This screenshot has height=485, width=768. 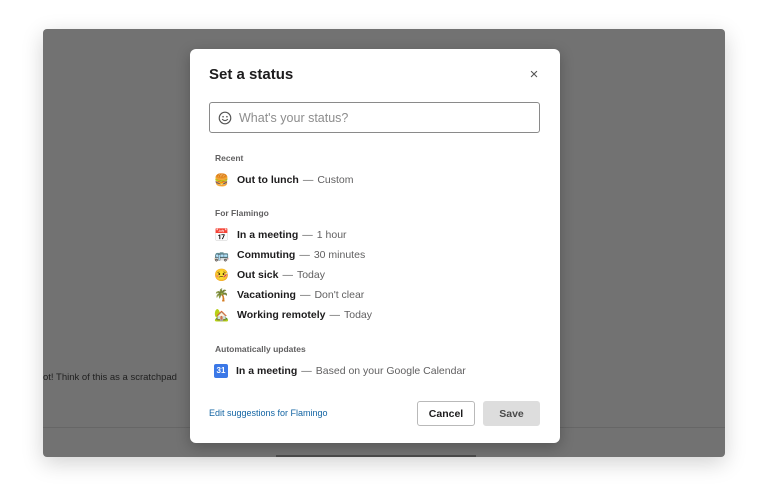 I want to click on calendar-icon: 📅, so click(x=221, y=234).